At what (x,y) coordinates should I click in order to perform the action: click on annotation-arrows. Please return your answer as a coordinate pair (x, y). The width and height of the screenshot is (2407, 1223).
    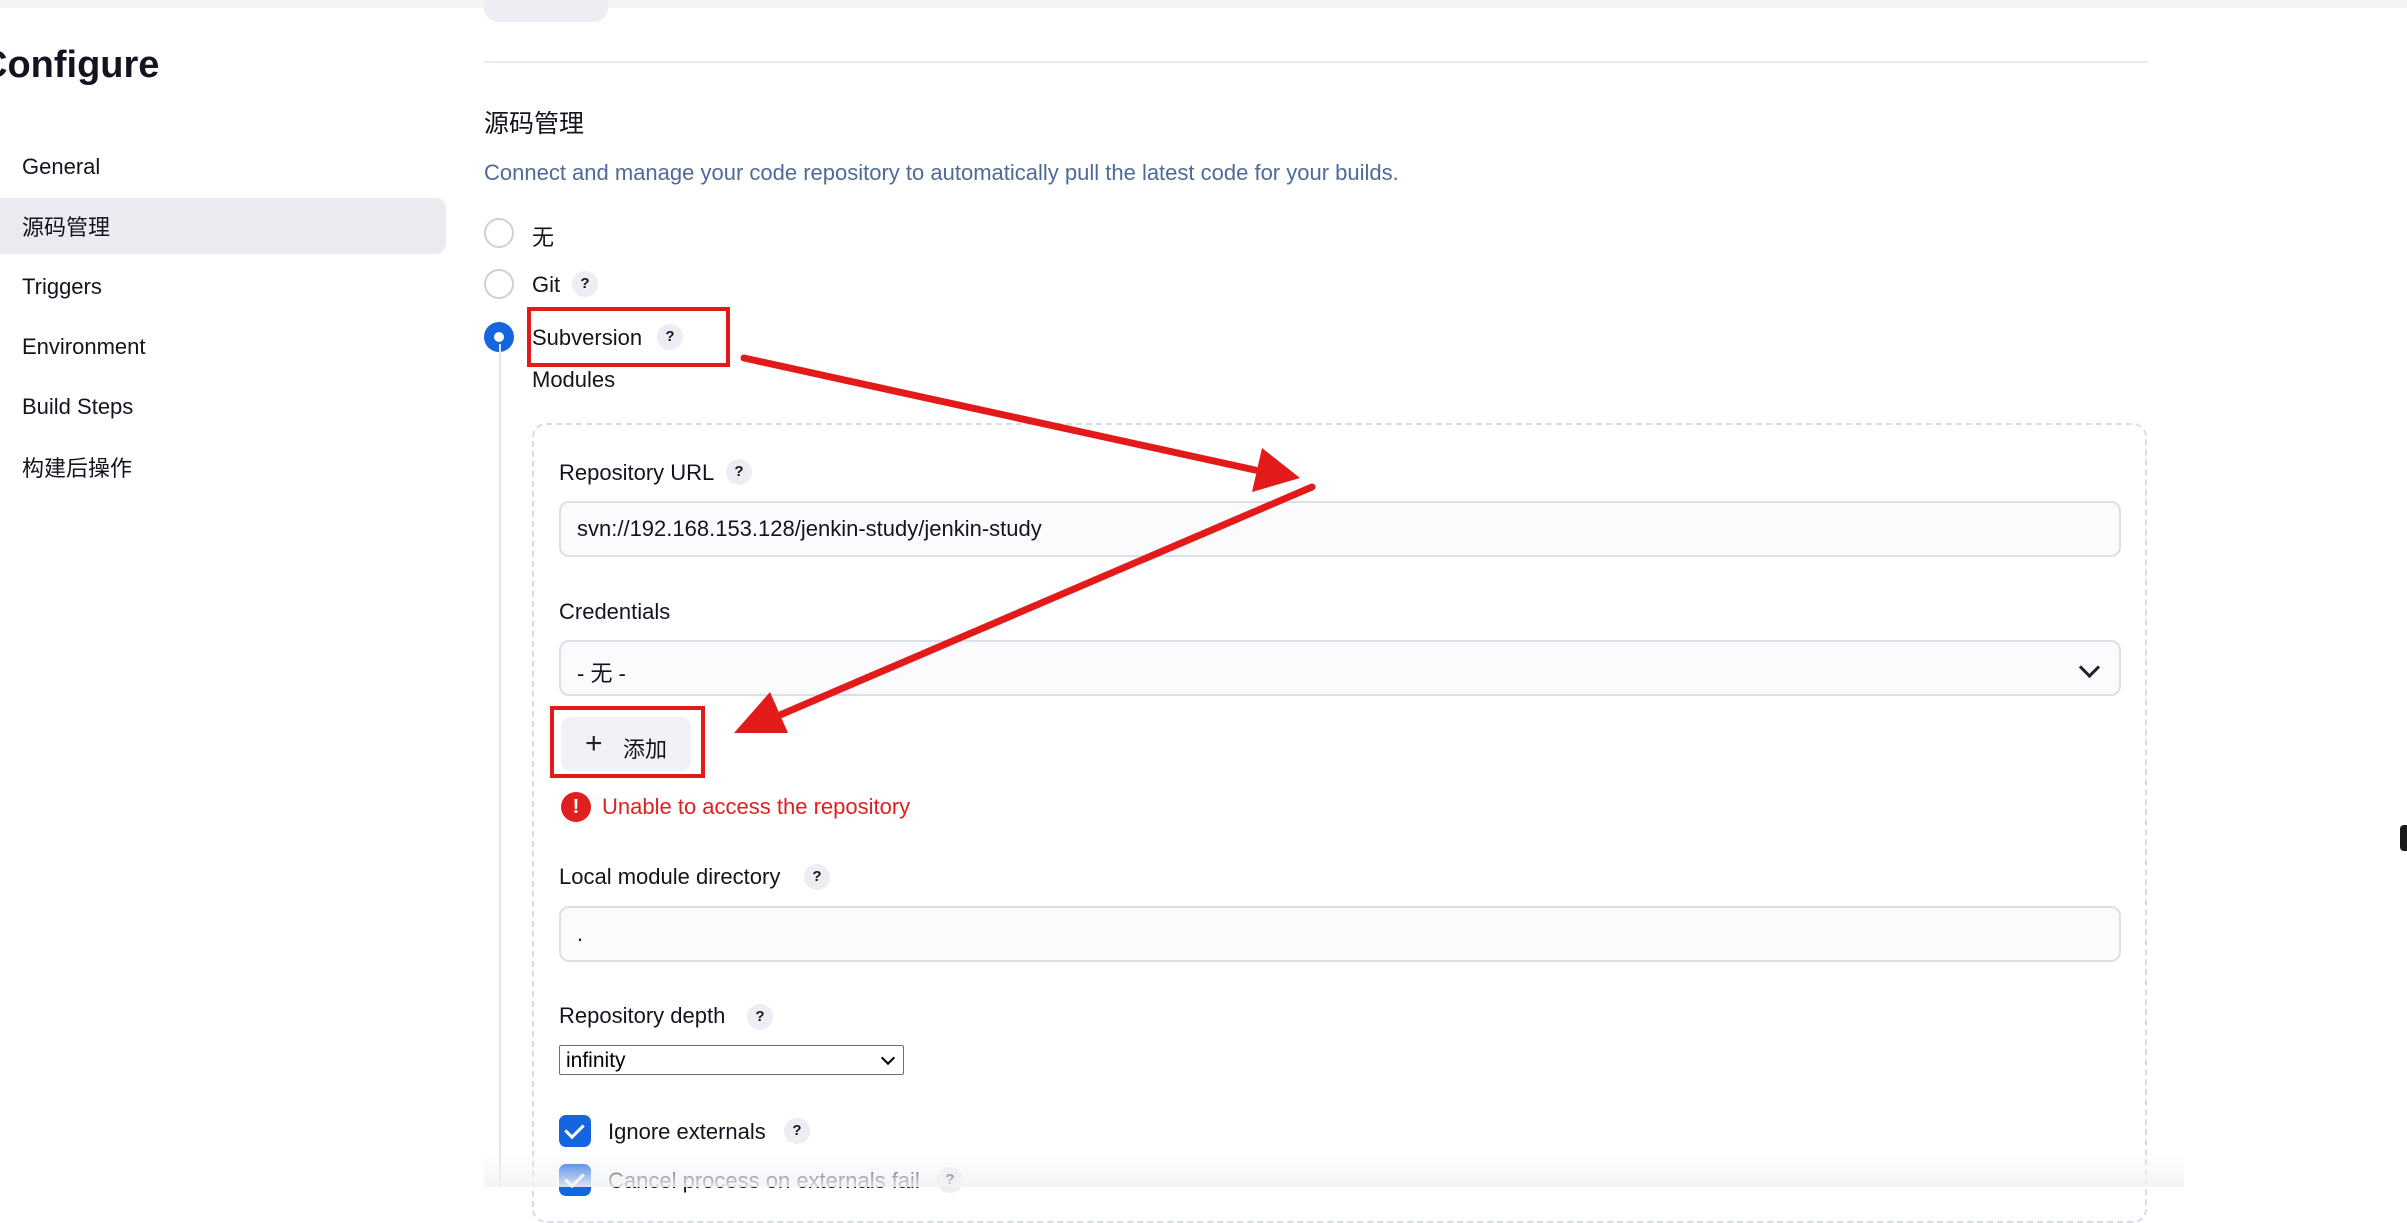
    Looking at the image, I should click on (1025, 543).